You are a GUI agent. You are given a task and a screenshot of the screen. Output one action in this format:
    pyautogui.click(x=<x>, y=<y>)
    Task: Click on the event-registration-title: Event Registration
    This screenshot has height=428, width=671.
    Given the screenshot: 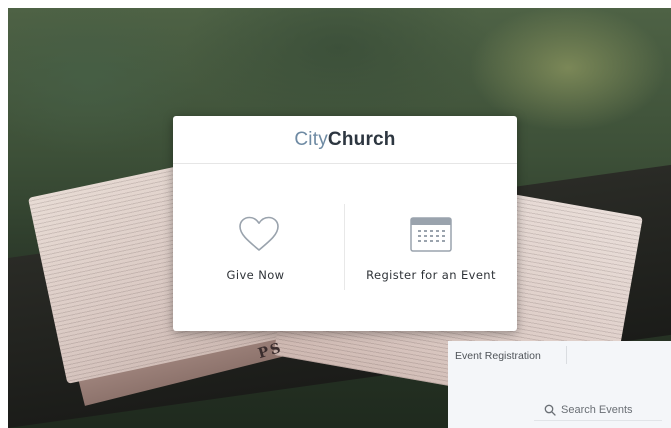 What is the action you would take?
    pyautogui.click(x=498, y=356)
    